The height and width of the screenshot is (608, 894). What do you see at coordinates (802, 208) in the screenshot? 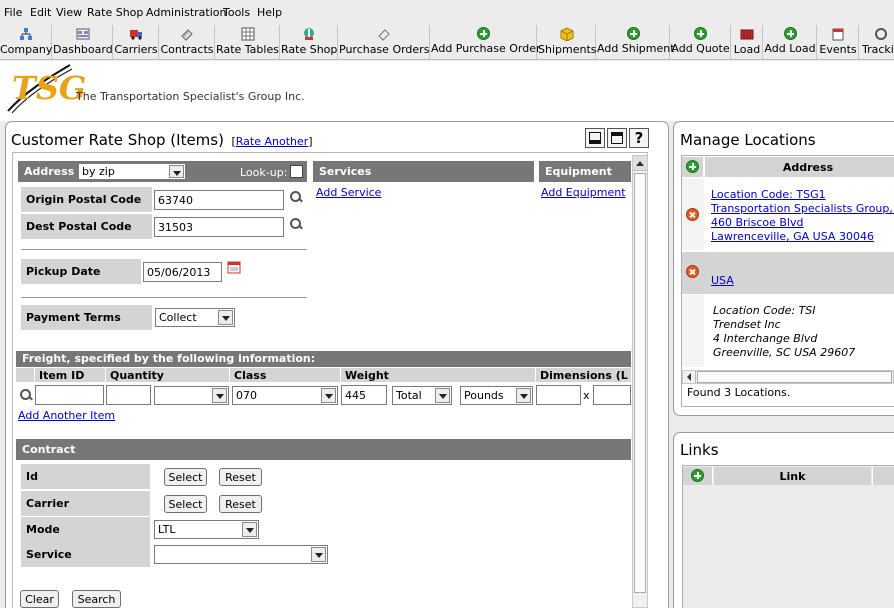
I see `location-line: Transportation Specialists Group, Inc` at bounding box center [802, 208].